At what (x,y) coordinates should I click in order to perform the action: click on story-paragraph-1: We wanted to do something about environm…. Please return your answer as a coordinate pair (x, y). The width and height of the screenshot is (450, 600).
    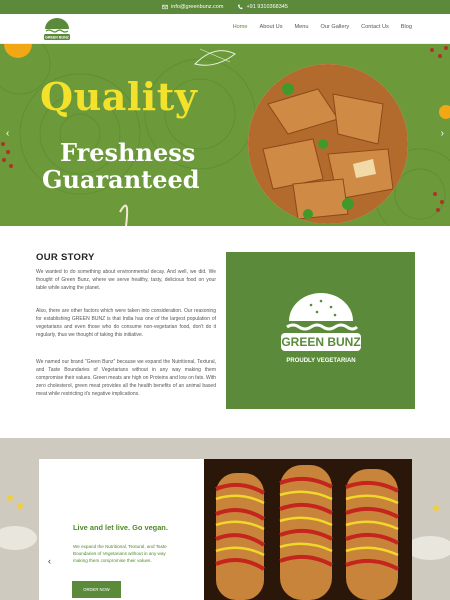
    Looking at the image, I should click on (126, 280).